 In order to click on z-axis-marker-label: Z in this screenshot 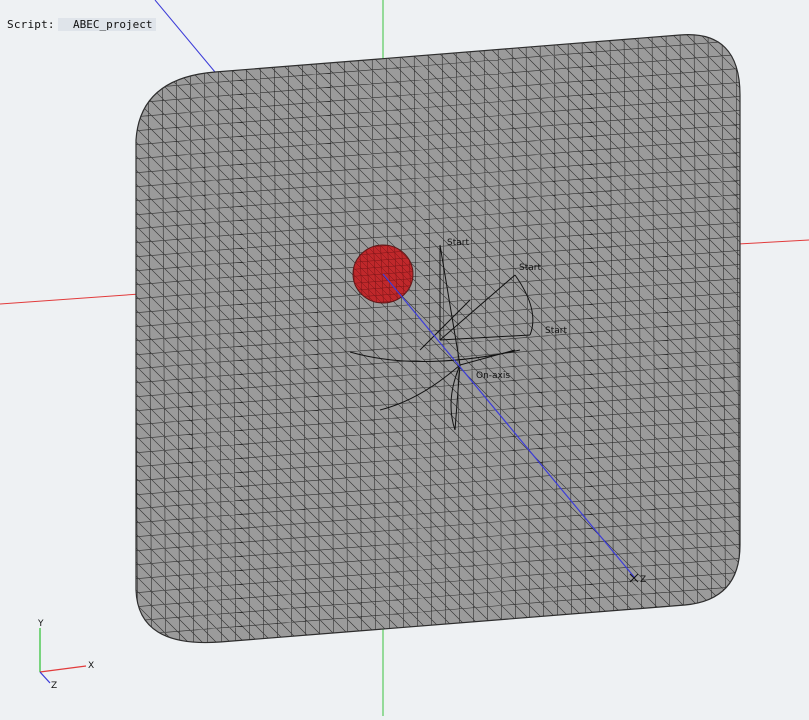, I will do `click(643, 580)`.